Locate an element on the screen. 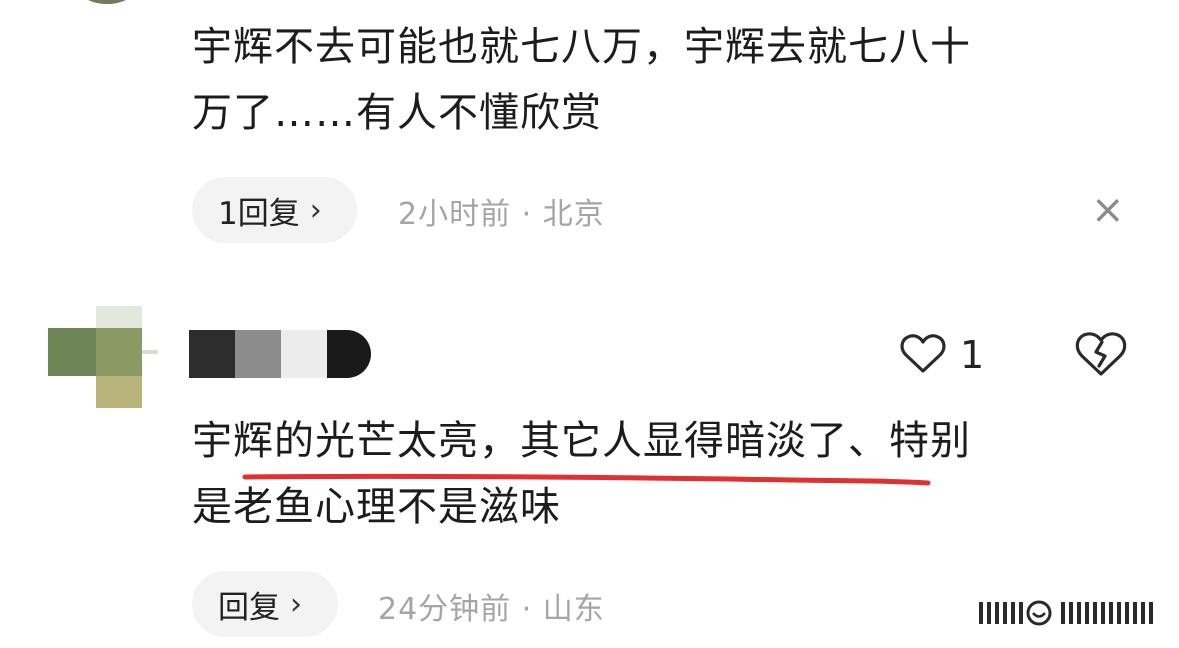  reply-label: 回复 is located at coordinates (249, 607).